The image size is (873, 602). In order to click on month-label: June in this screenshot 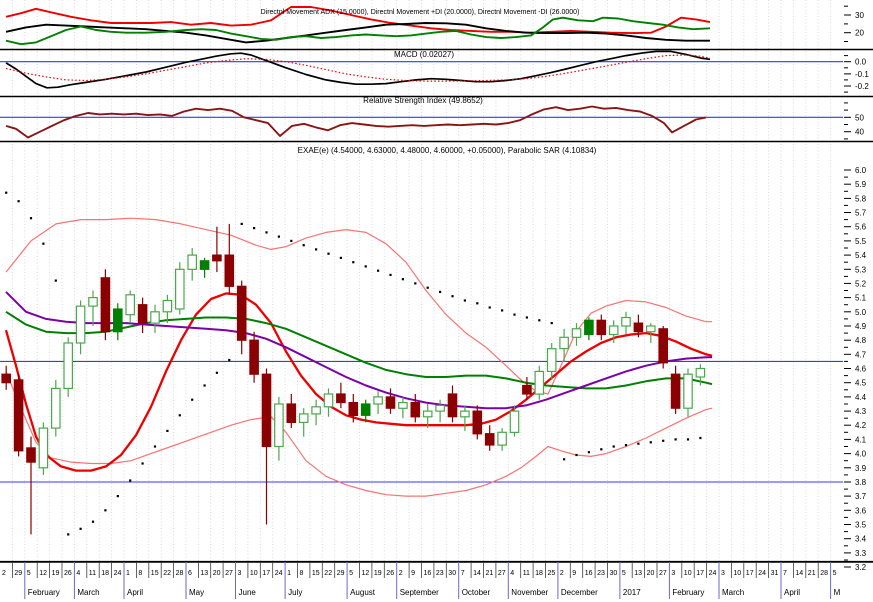, I will do `click(248, 592)`.